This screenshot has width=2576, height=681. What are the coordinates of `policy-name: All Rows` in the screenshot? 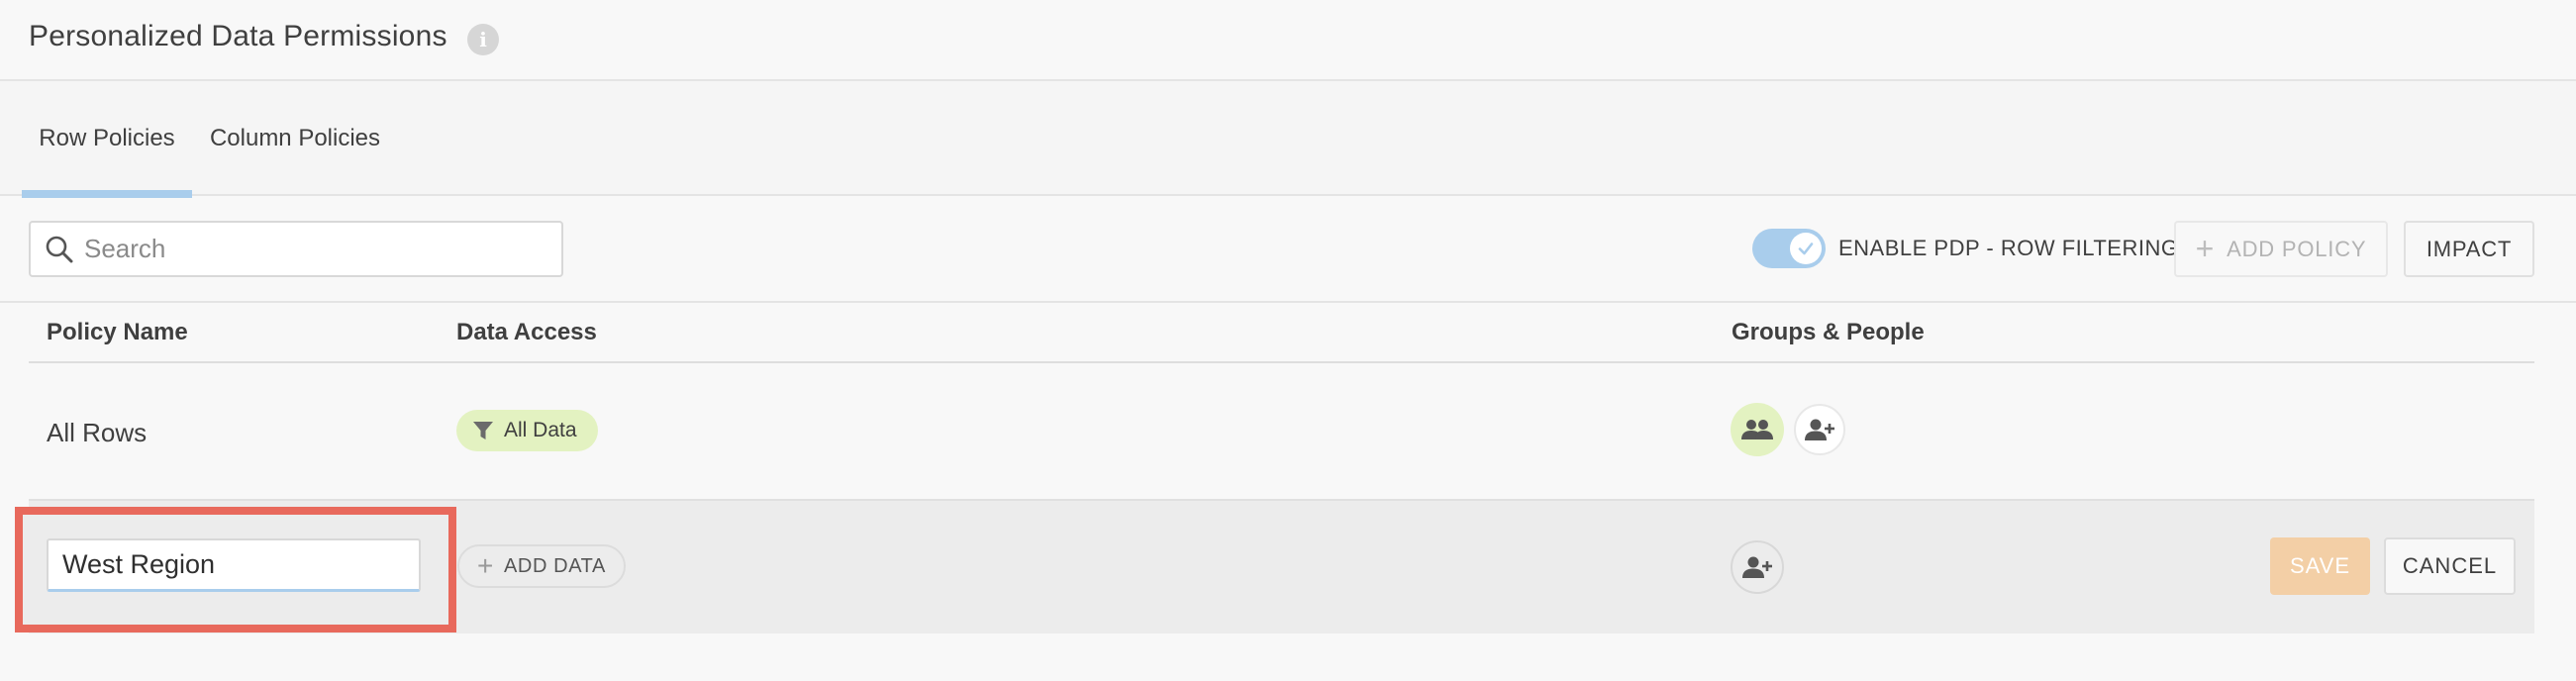 It's located at (97, 433).